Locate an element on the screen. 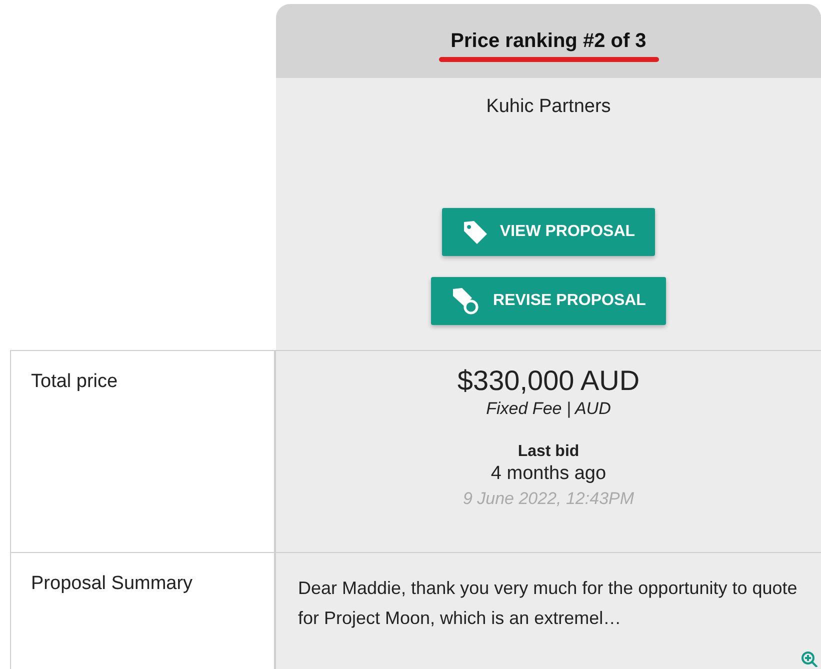  supplier-name: Kuhic Partners is located at coordinates (548, 107).